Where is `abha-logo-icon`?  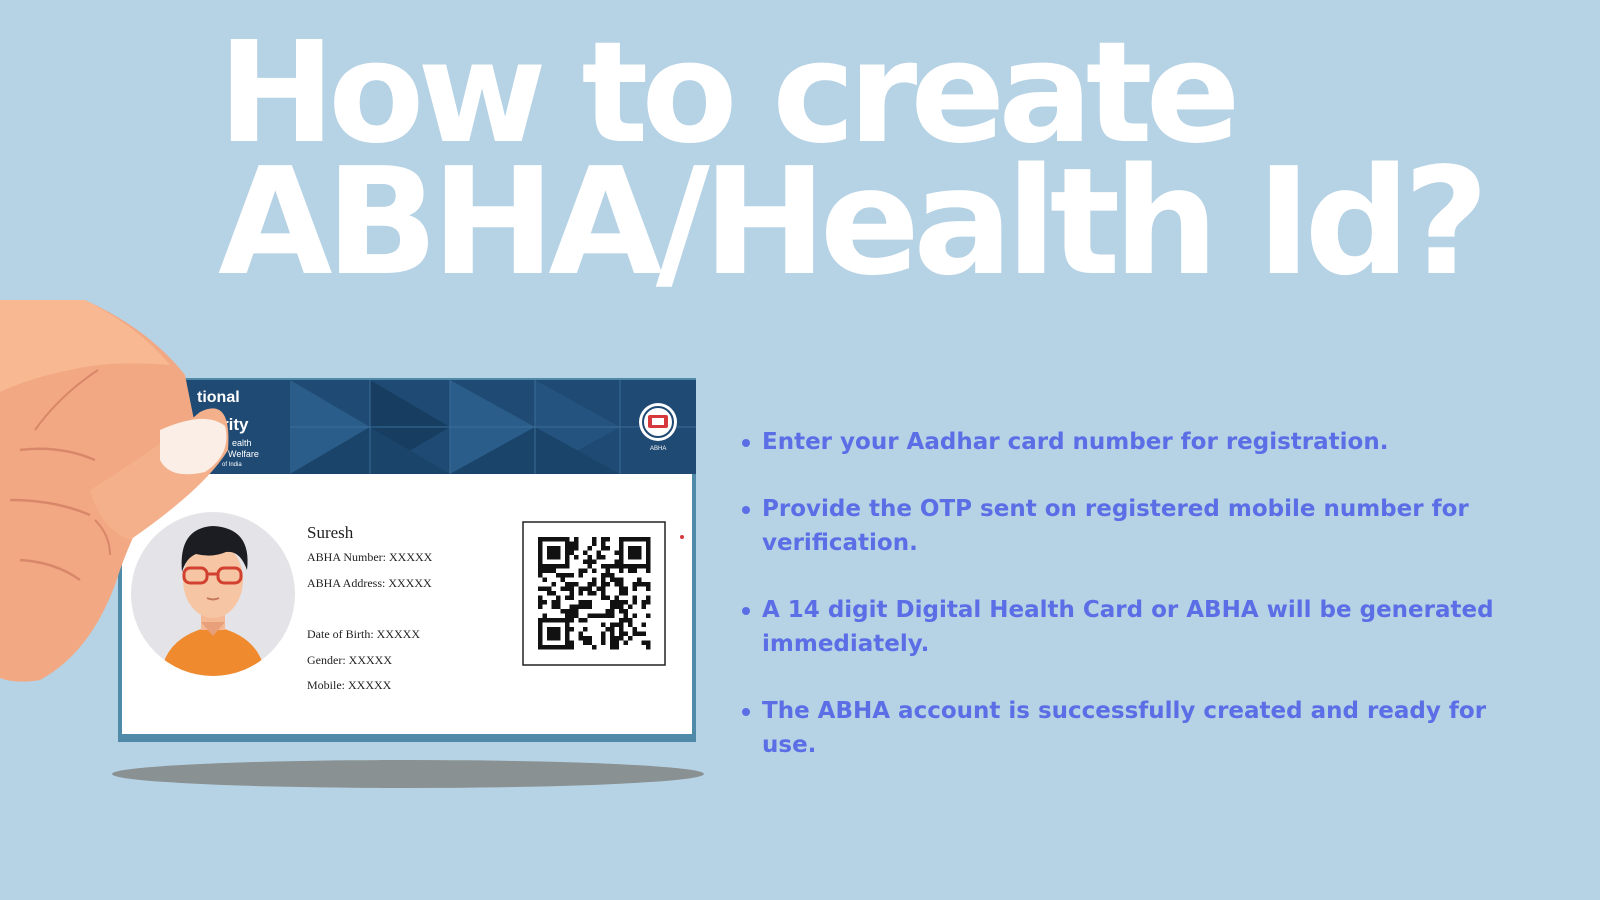 abha-logo-icon is located at coordinates (658, 422).